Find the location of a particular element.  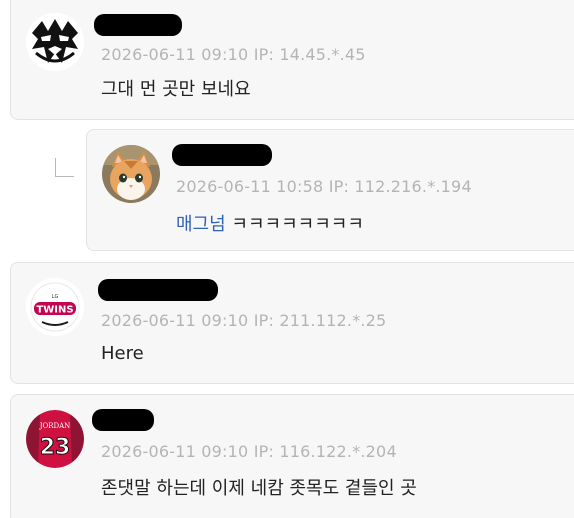

comment-meta: 2026-06-11 09:10 IP: 211.112.*.25 is located at coordinates (243, 320).